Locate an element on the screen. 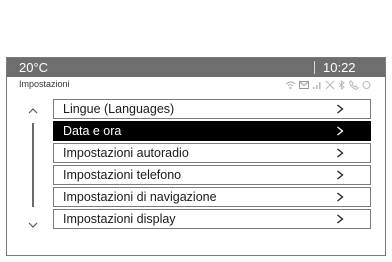 This screenshot has height=262, width=392. menu-item-radio-settings: Impostazioni autoradio is located at coordinates (212, 153).